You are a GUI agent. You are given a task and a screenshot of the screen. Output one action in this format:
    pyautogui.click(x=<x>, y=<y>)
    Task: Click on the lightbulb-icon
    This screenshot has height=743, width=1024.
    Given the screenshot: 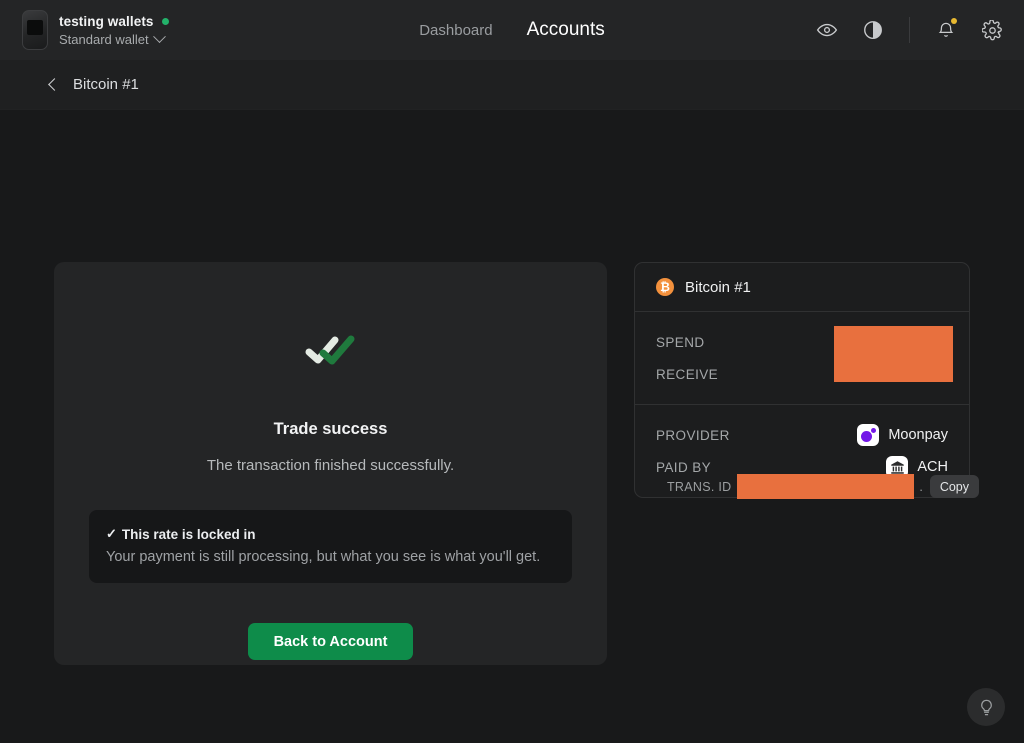 What is the action you would take?
    pyautogui.click(x=986, y=707)
    